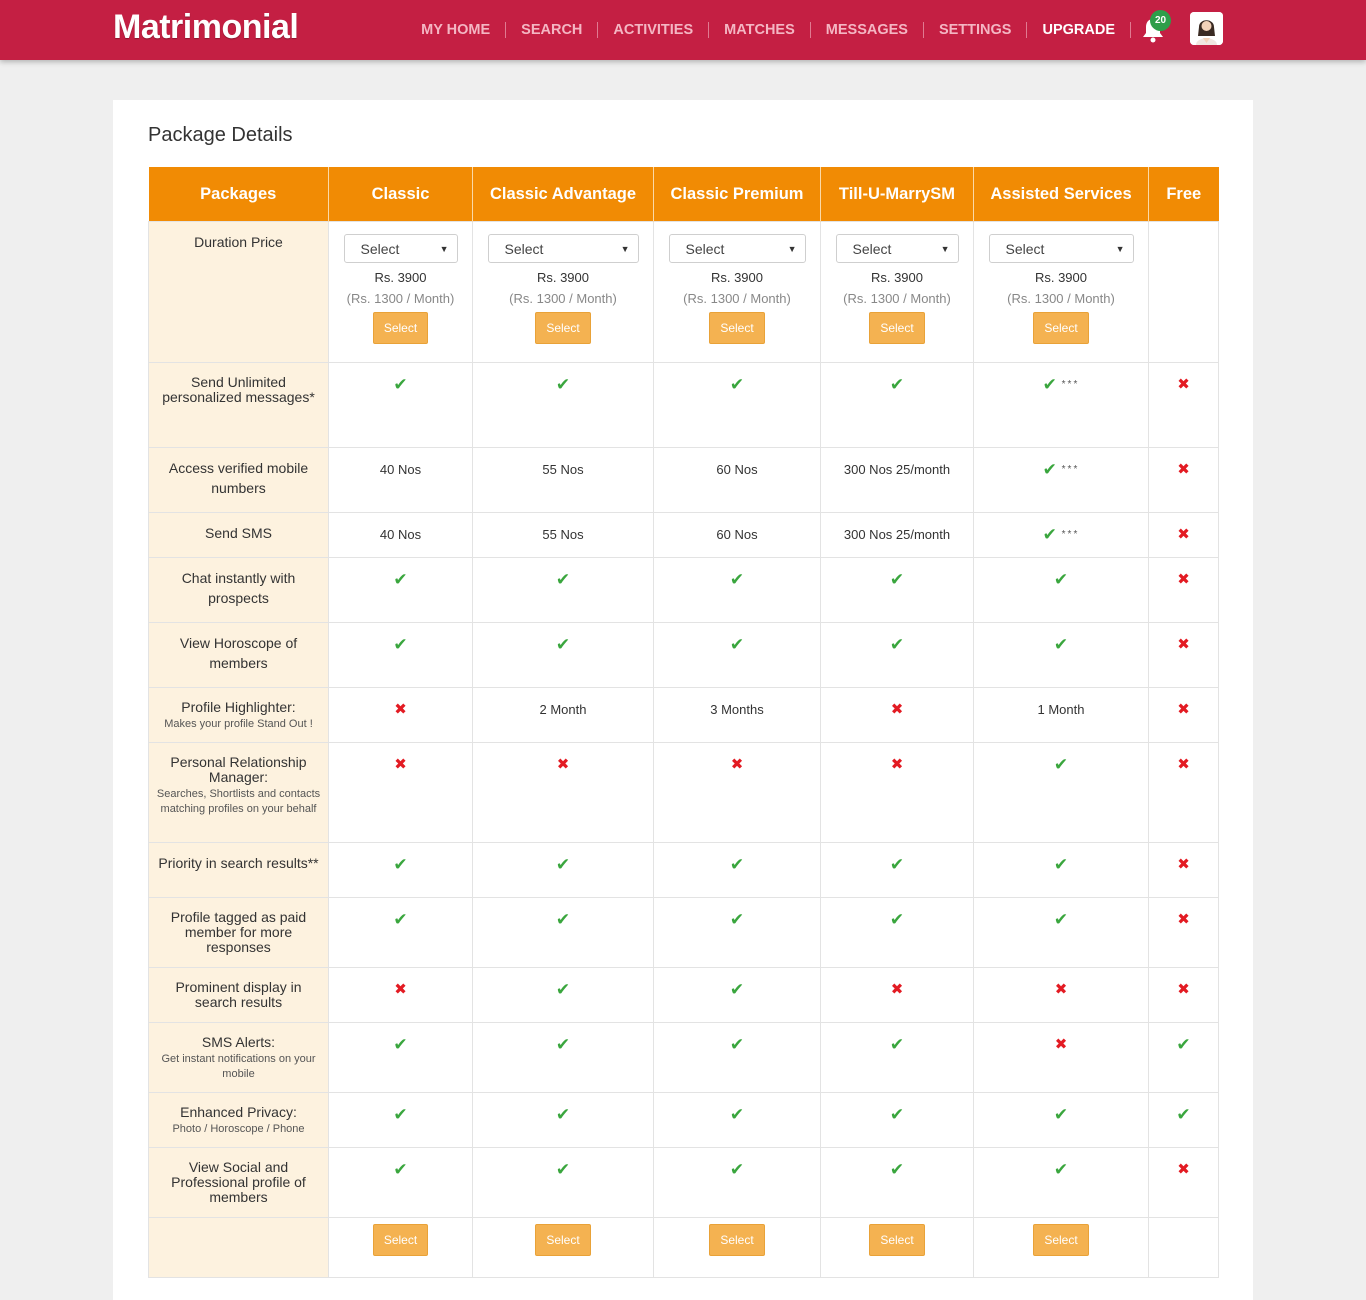 The height and width of the screenshot is (1300, 1366). What do you see at coordinates (1183, 1247) in the screenshot?
I see `footer-select-cell` at bounding box center [1183, 1247].